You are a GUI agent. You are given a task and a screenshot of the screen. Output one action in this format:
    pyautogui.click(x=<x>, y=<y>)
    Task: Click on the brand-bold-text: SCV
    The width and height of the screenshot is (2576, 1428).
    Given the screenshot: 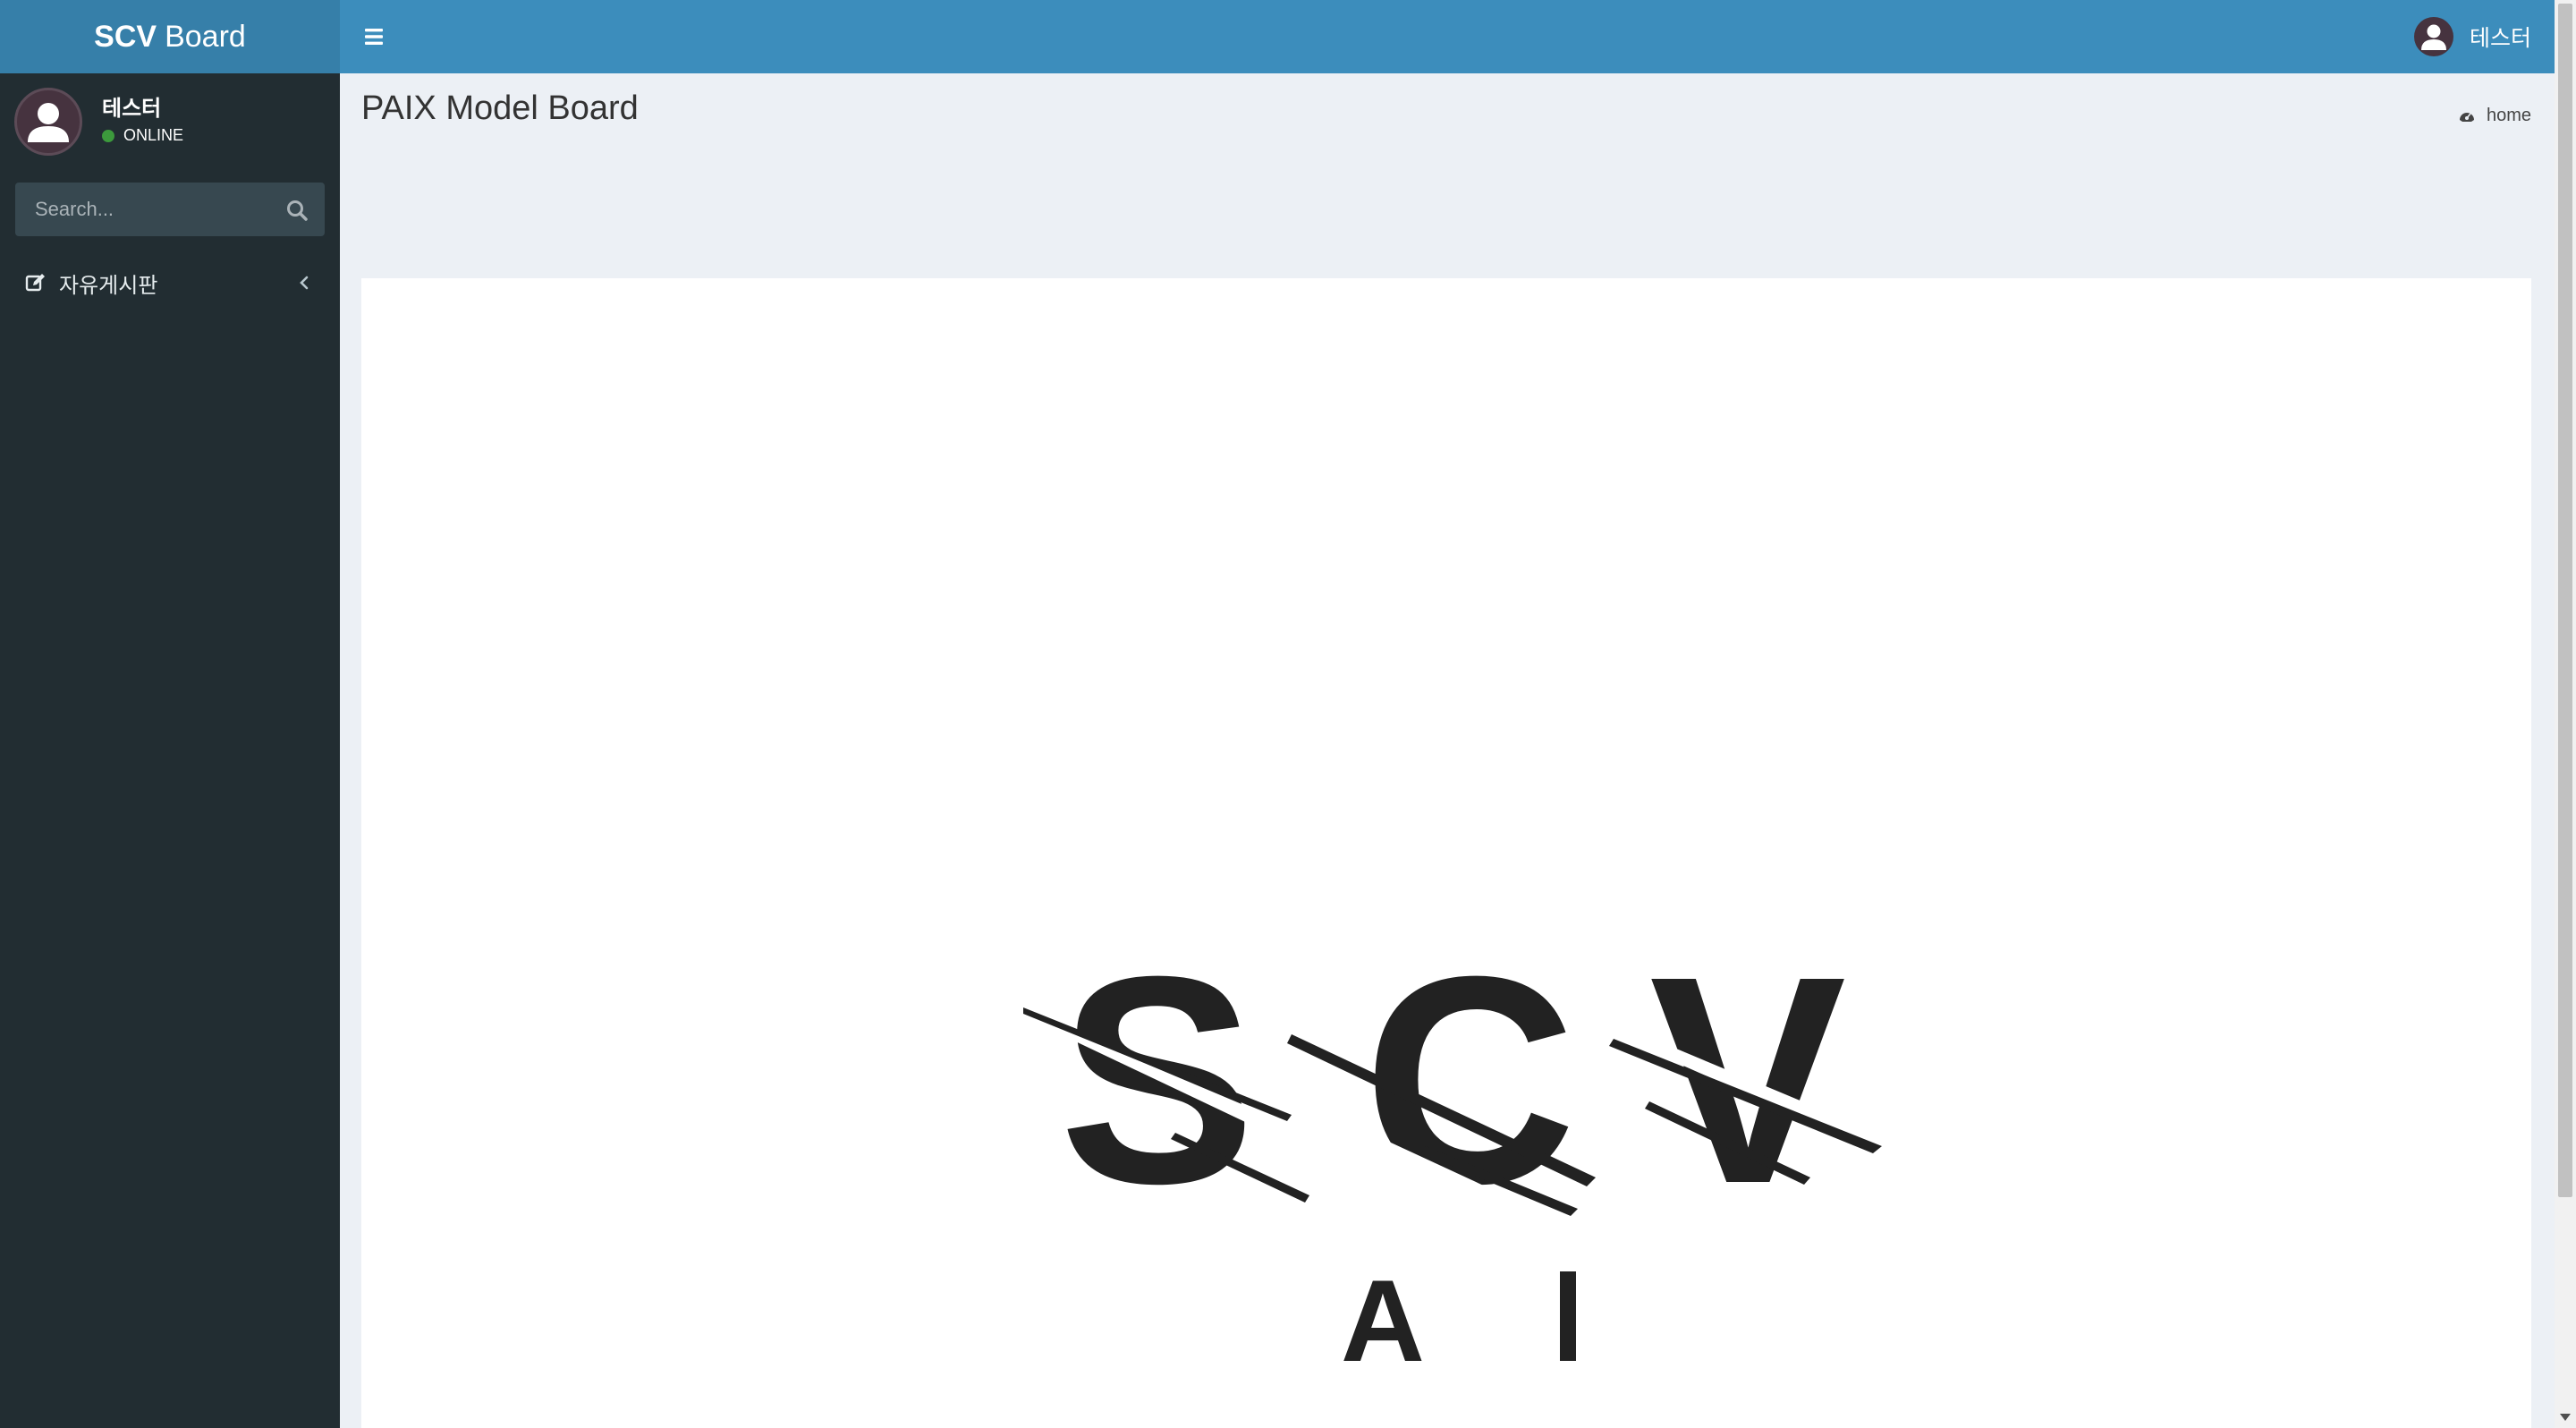 What is the action you would take?
    pyautogui.click(x=125, y=36)
    